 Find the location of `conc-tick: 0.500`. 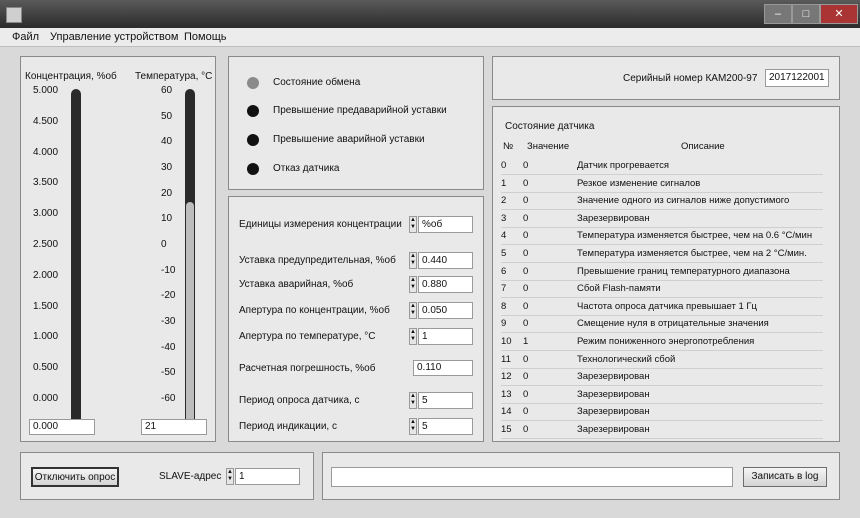

conc-tick: 0.500 is located at coordinates (46, 368).